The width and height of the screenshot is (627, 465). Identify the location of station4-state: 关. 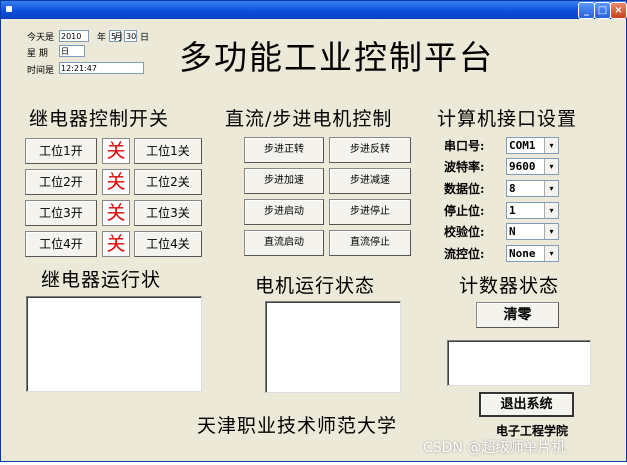
(116, 244).